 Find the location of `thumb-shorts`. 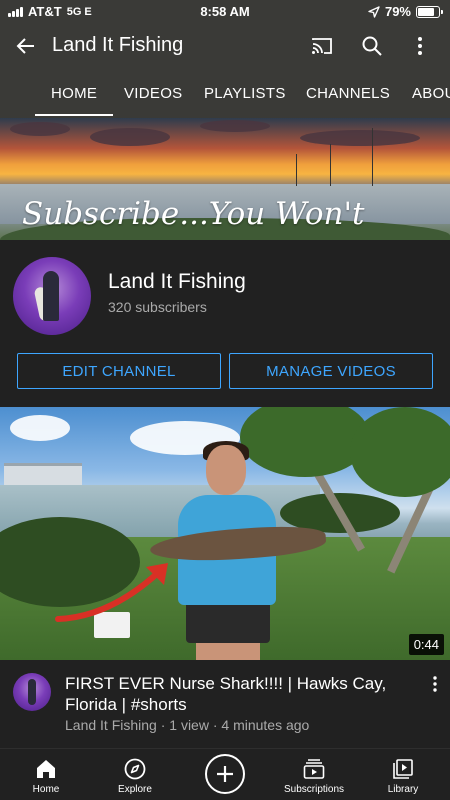

thumb-shorts is located at coordinates (228, 621).